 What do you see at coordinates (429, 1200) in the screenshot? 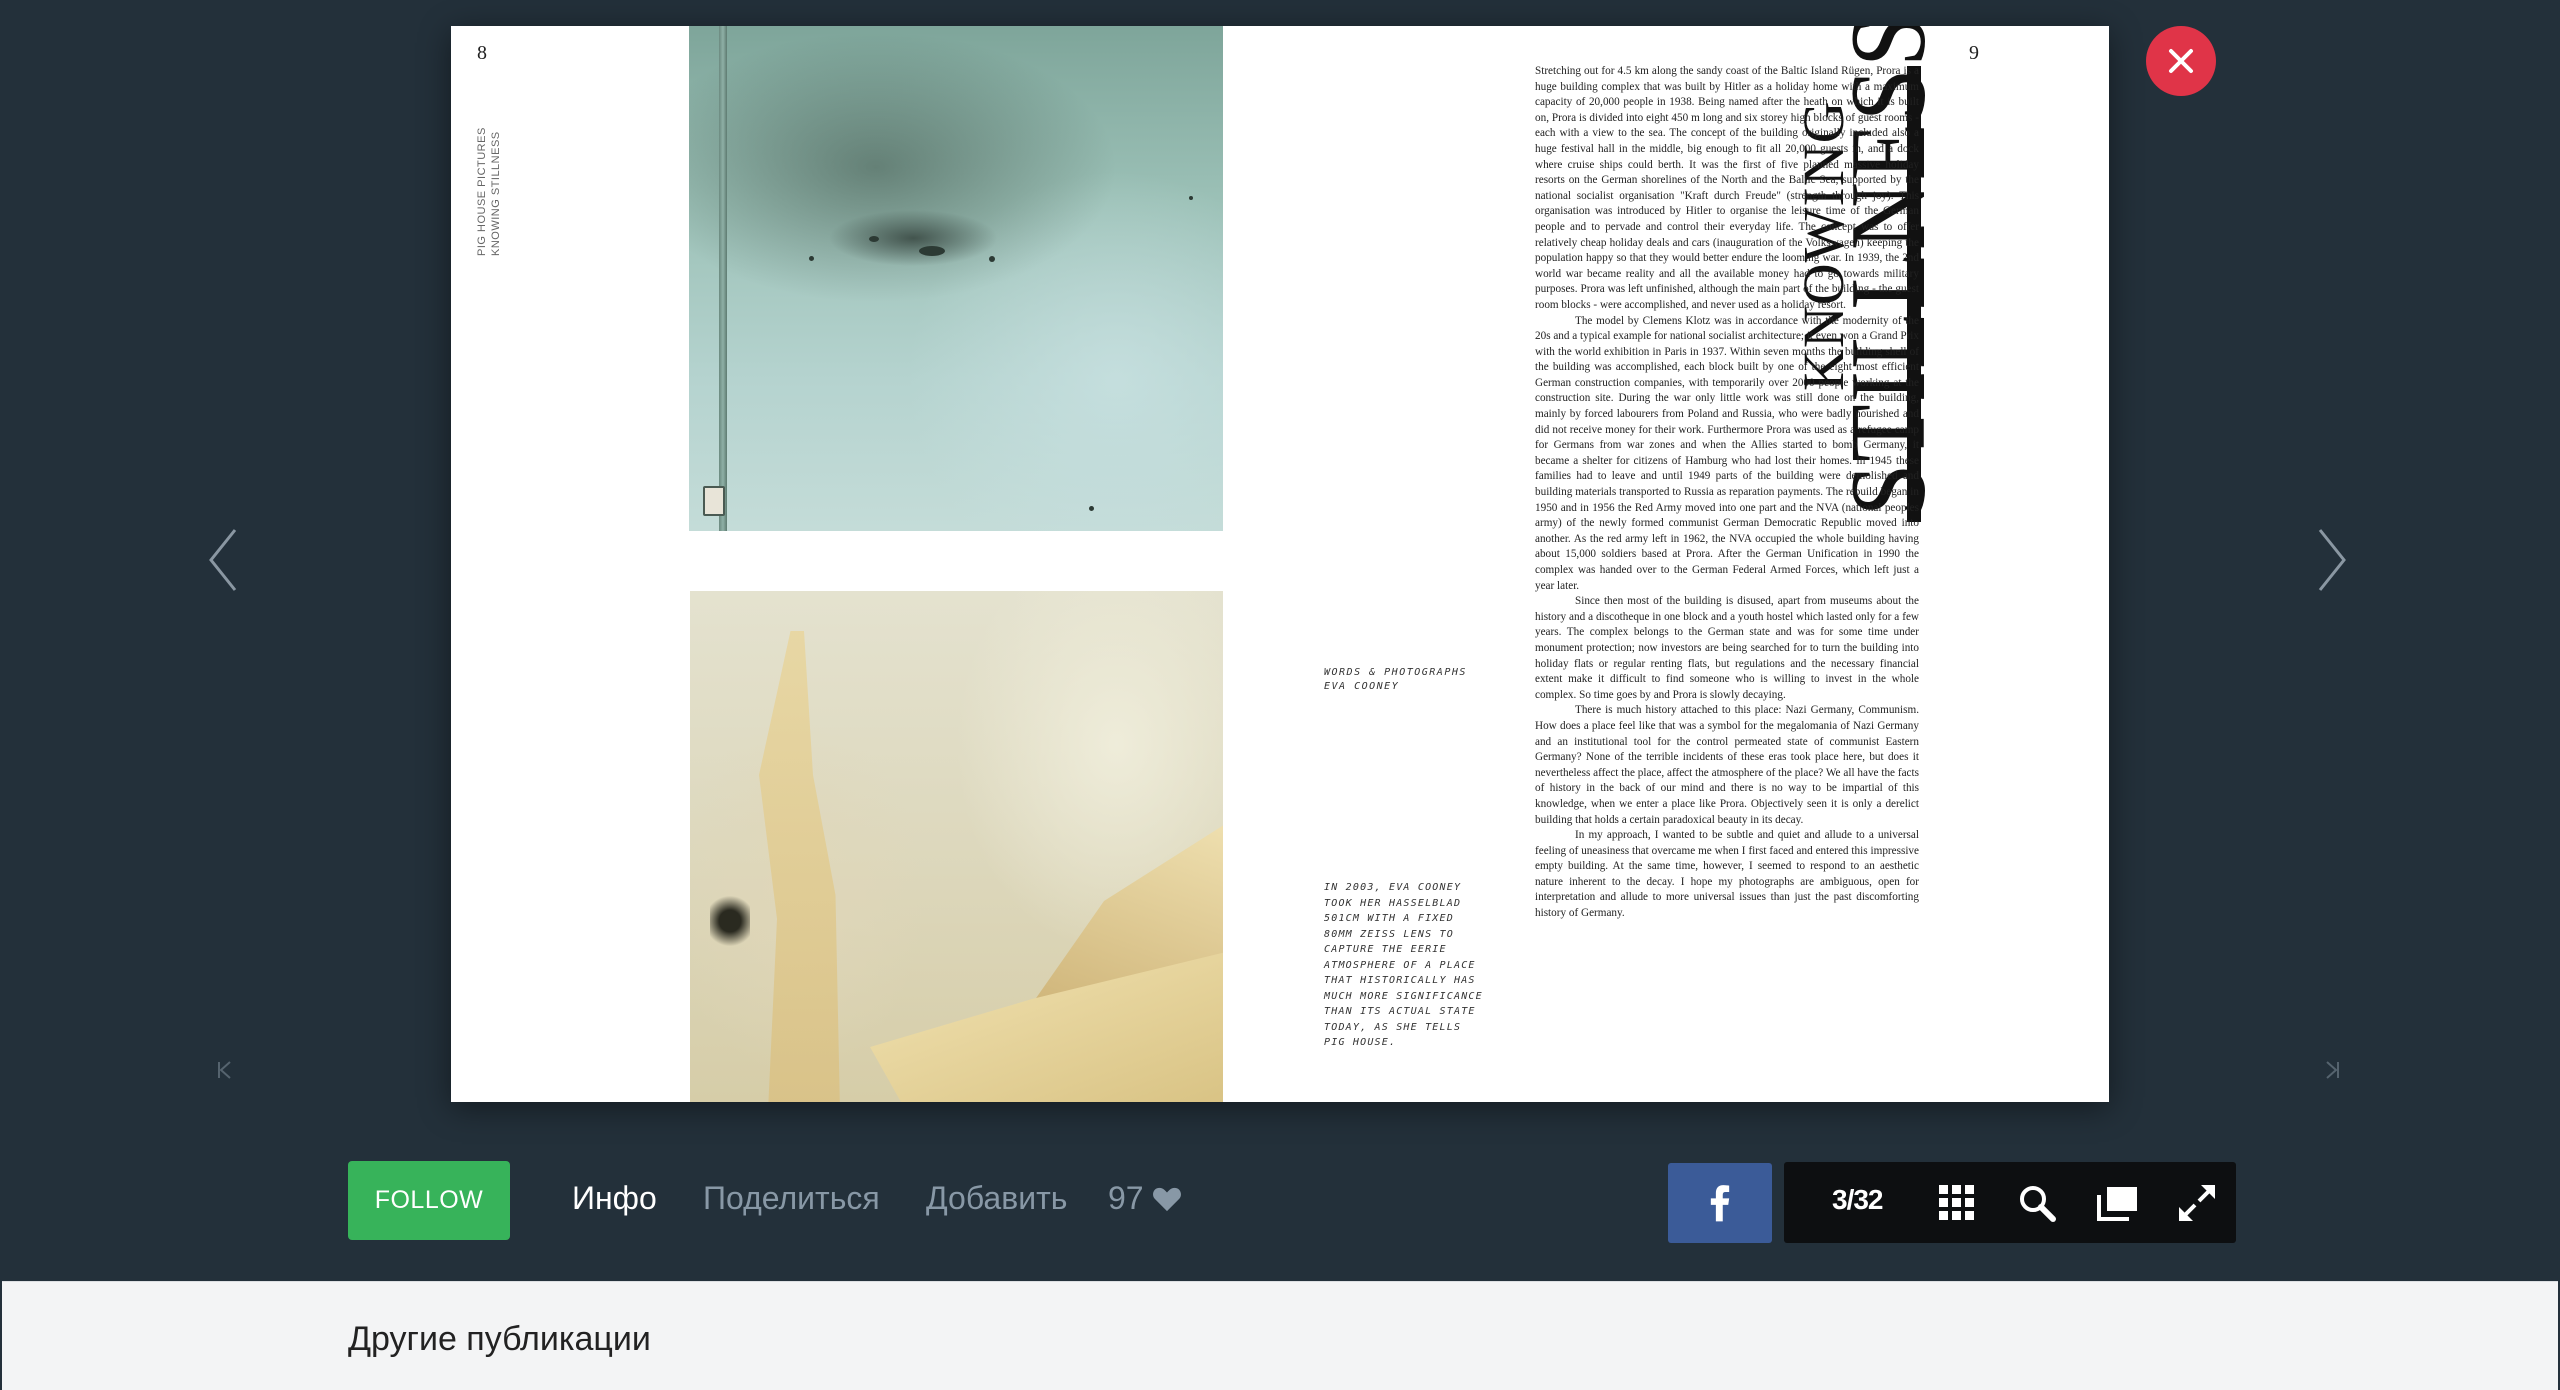
I see `follow-button: FOLLOW` at bounding box center [429, 1200].